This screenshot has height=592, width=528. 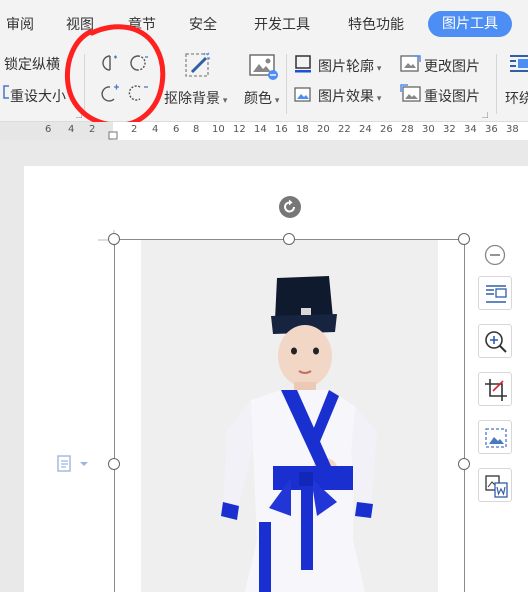 I want to click on wrap-text-icon, so click(x=496, y=294).